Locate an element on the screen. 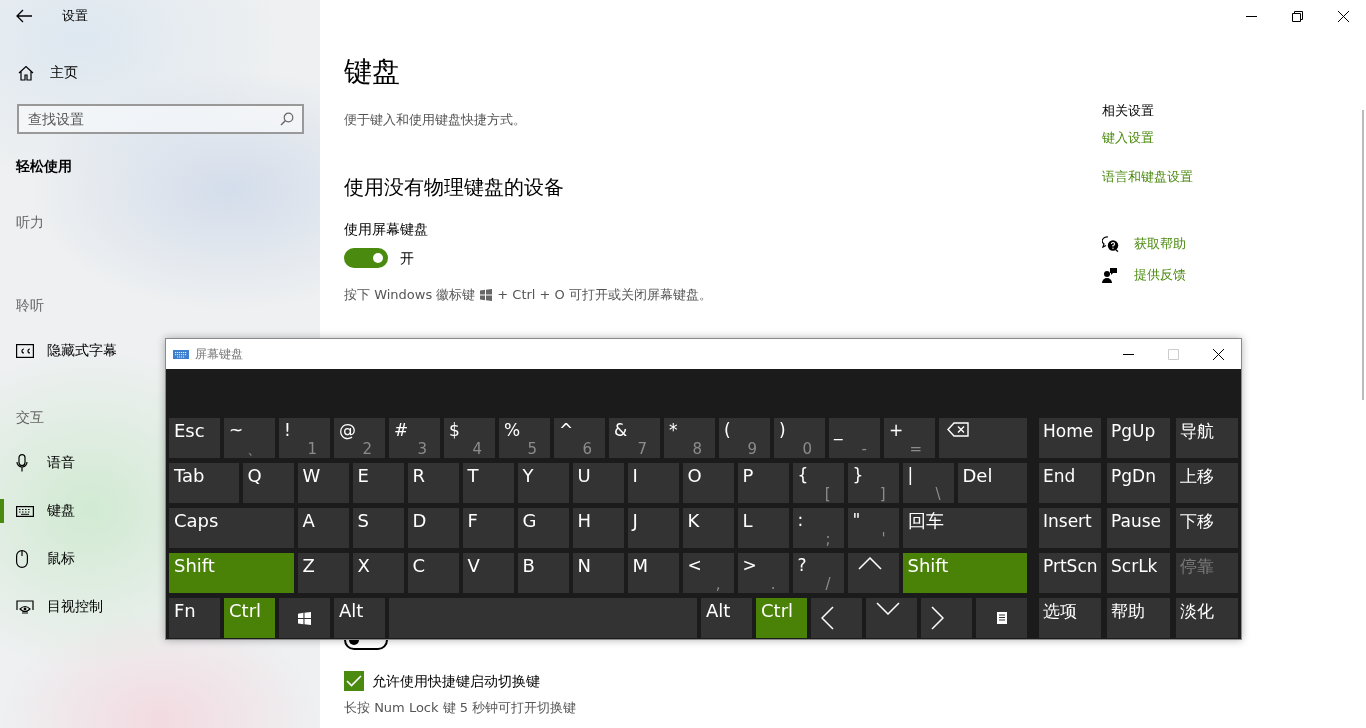 Image resolution: width=1366 pixels, height=728 pixels. key: Q is located at coordinates (268, 483).